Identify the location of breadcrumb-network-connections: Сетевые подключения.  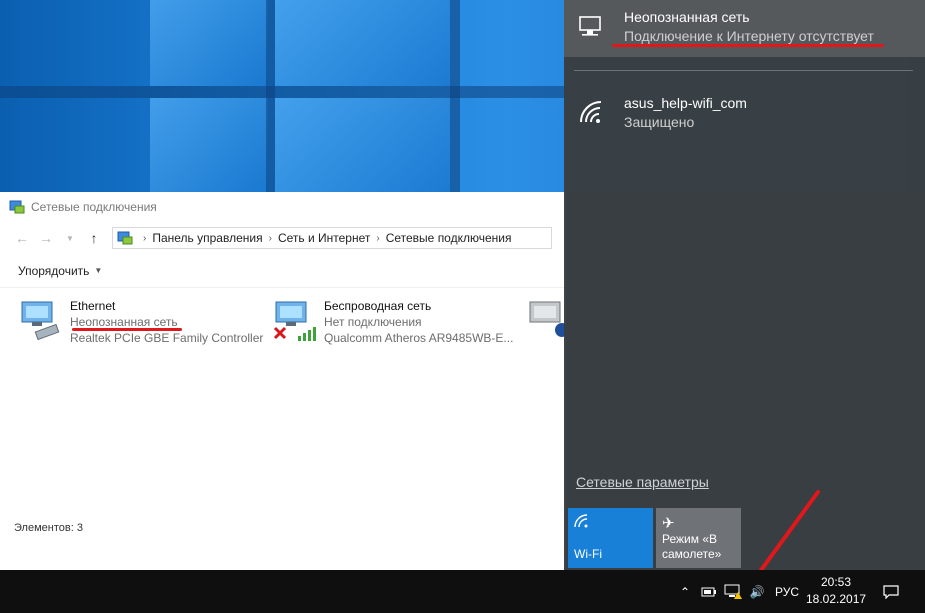
(449, 238).